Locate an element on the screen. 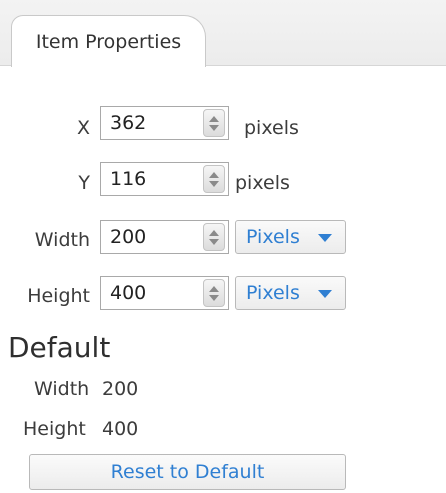 The height and width of the screenshot is (493, 446). tab-label: Item Properties is located at coordinates (108, 41).